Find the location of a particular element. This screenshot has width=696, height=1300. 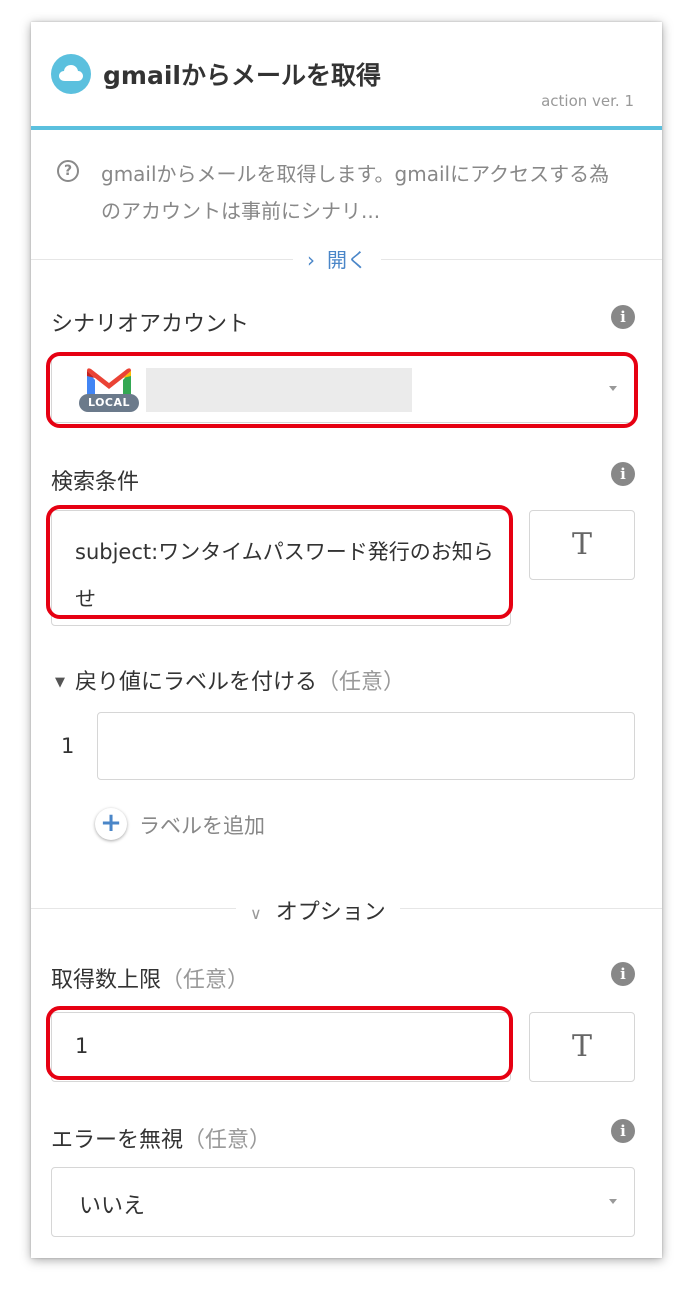

chevron-down-icon: ∨ is located at coordinates (256, 913).